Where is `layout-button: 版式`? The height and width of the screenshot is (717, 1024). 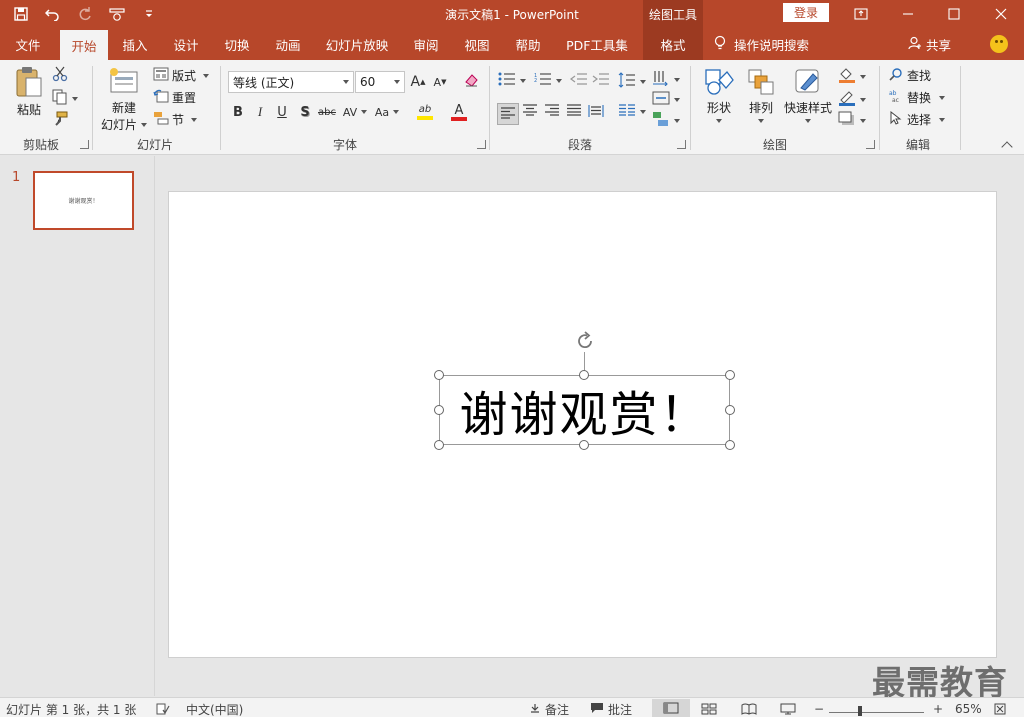 layout-button: 版式 is located at coordinates (181, 75).